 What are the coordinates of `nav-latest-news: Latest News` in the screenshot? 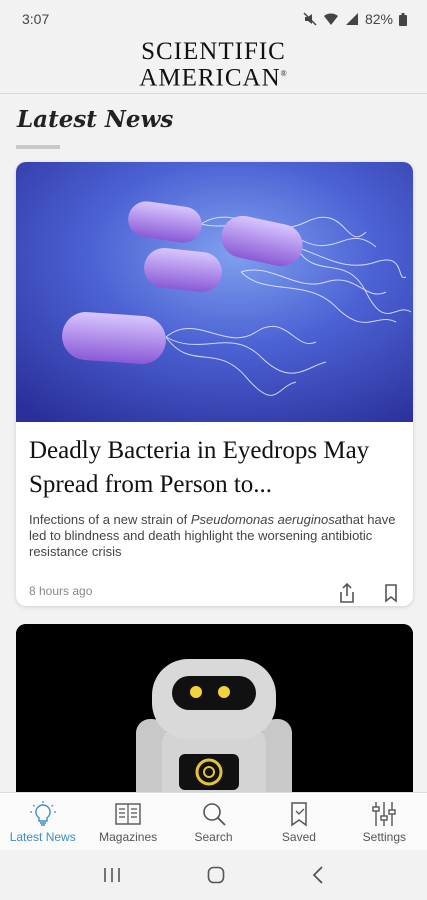 It's located at (42, 821).